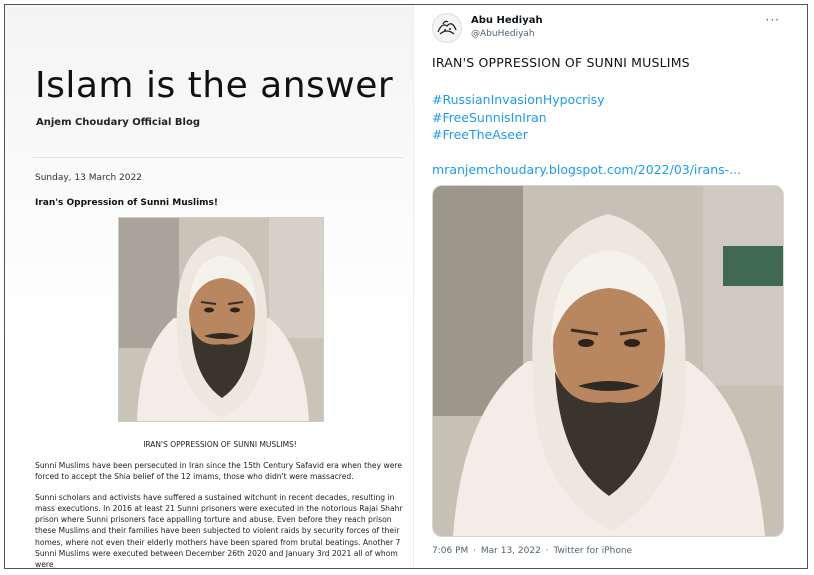 The image size is (814, 575). I want to click on tweet-source: Twitter for iPhone, so click(592, 551).